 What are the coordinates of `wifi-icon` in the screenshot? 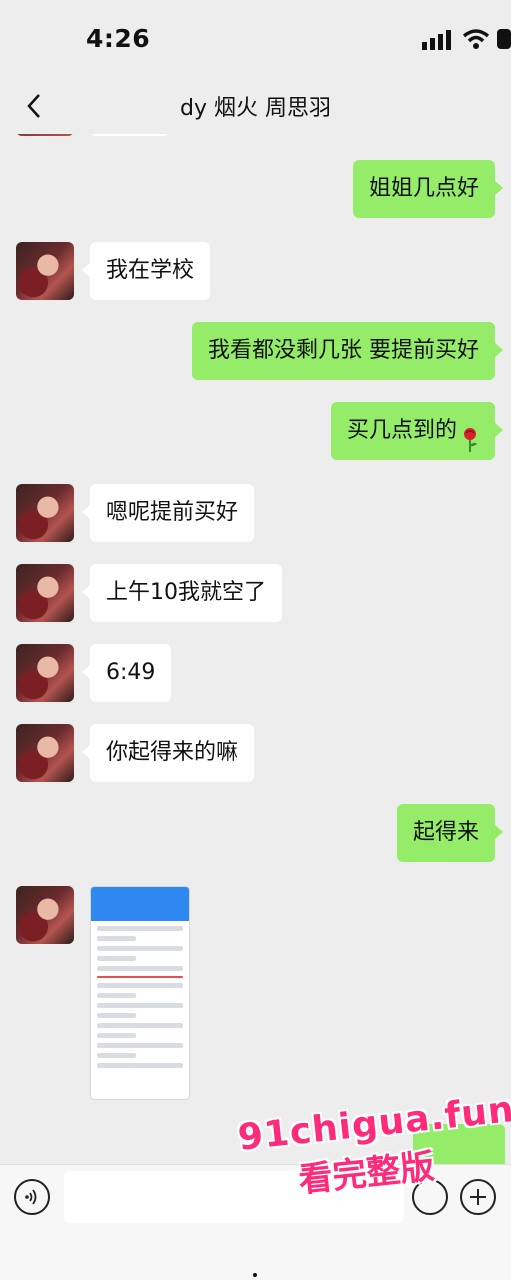 It's located at (476, 41).